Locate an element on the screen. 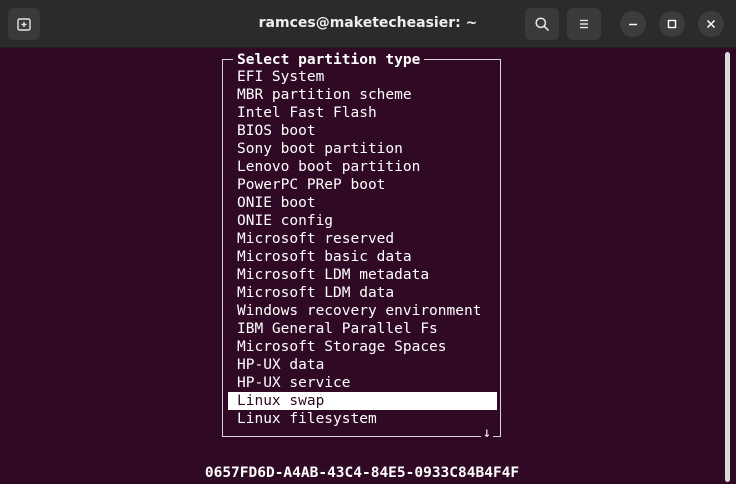  partition-type-item: Windows recovery environment is located at coordinates (362, 311).